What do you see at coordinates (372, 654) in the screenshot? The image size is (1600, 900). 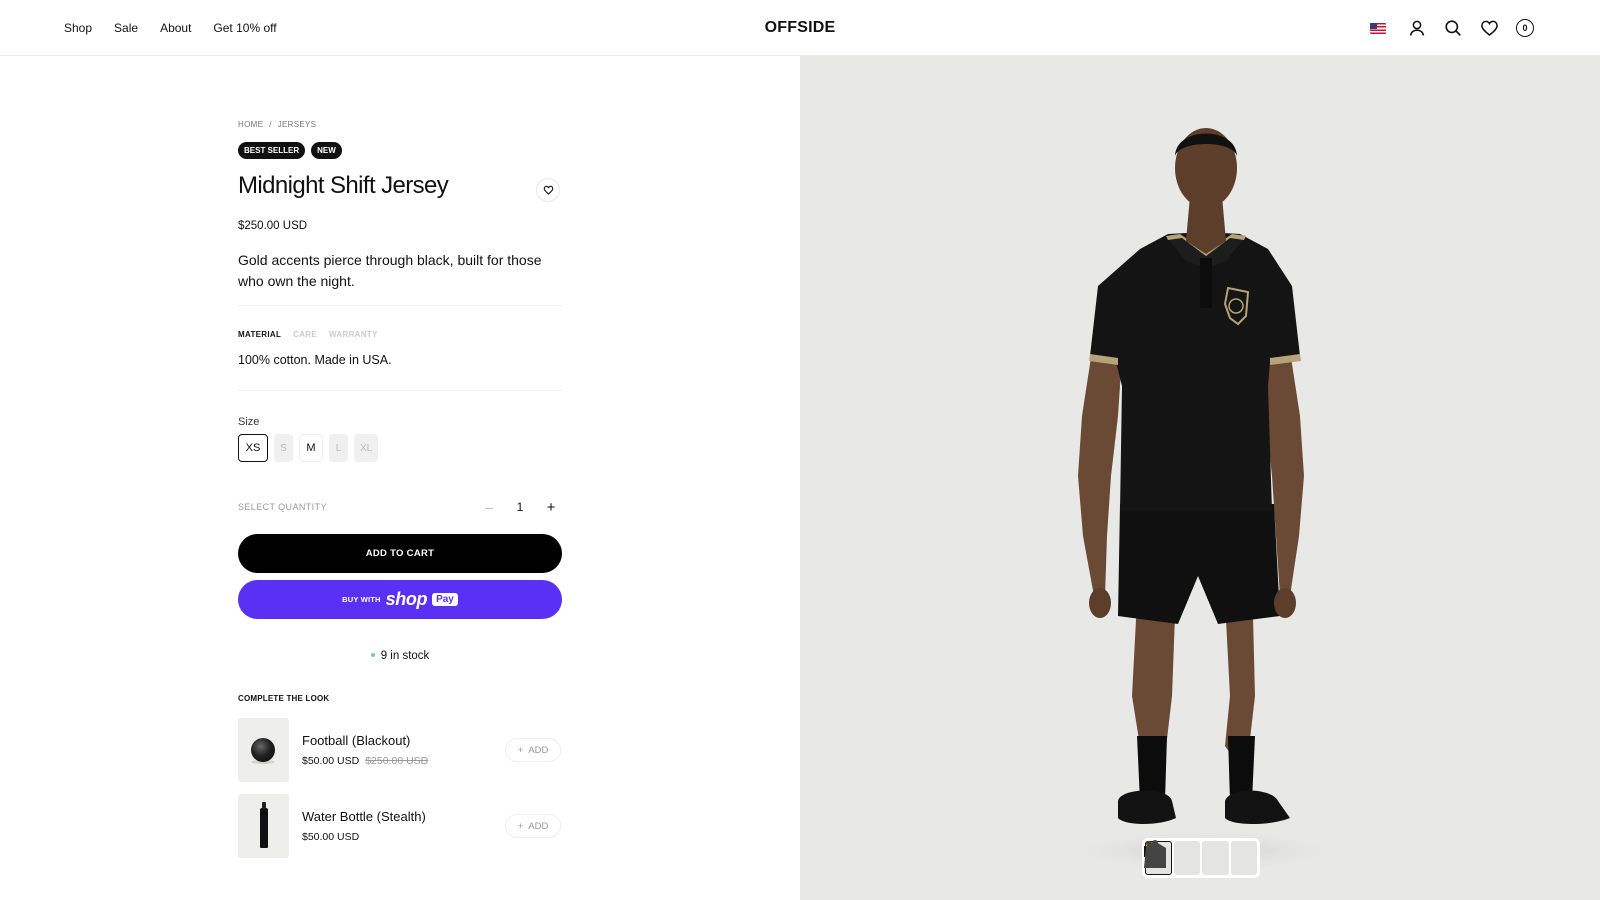 I see `stock-dot-icon` at bounding box center [372, 654].